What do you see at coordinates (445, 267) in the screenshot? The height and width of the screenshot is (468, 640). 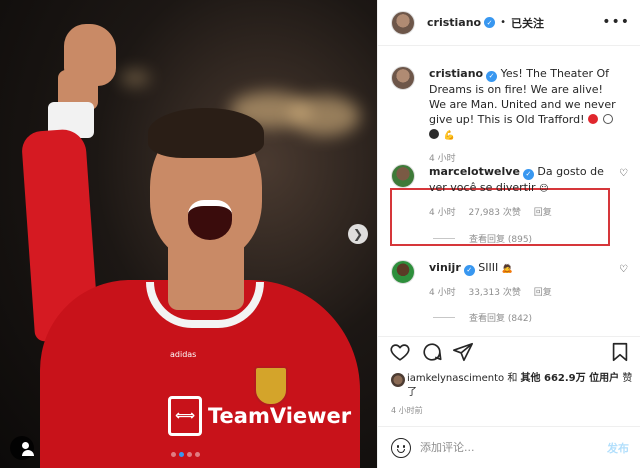 I see `comment-username: vinijr` at bounding box center [445, 267].